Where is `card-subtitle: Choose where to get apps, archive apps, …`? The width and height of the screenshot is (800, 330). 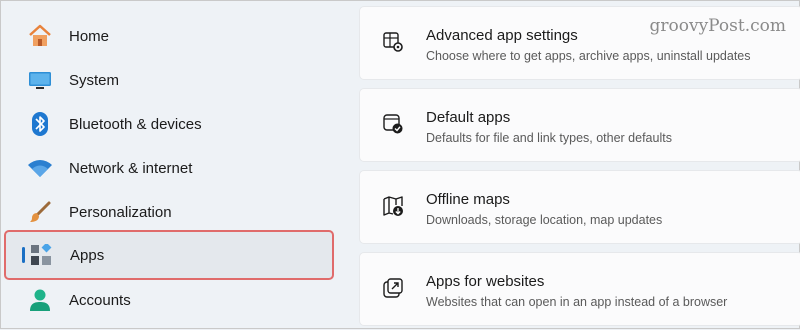 card-subtitle: Choose where to get apps, archive apps, … is located at coordinates (588, 56).